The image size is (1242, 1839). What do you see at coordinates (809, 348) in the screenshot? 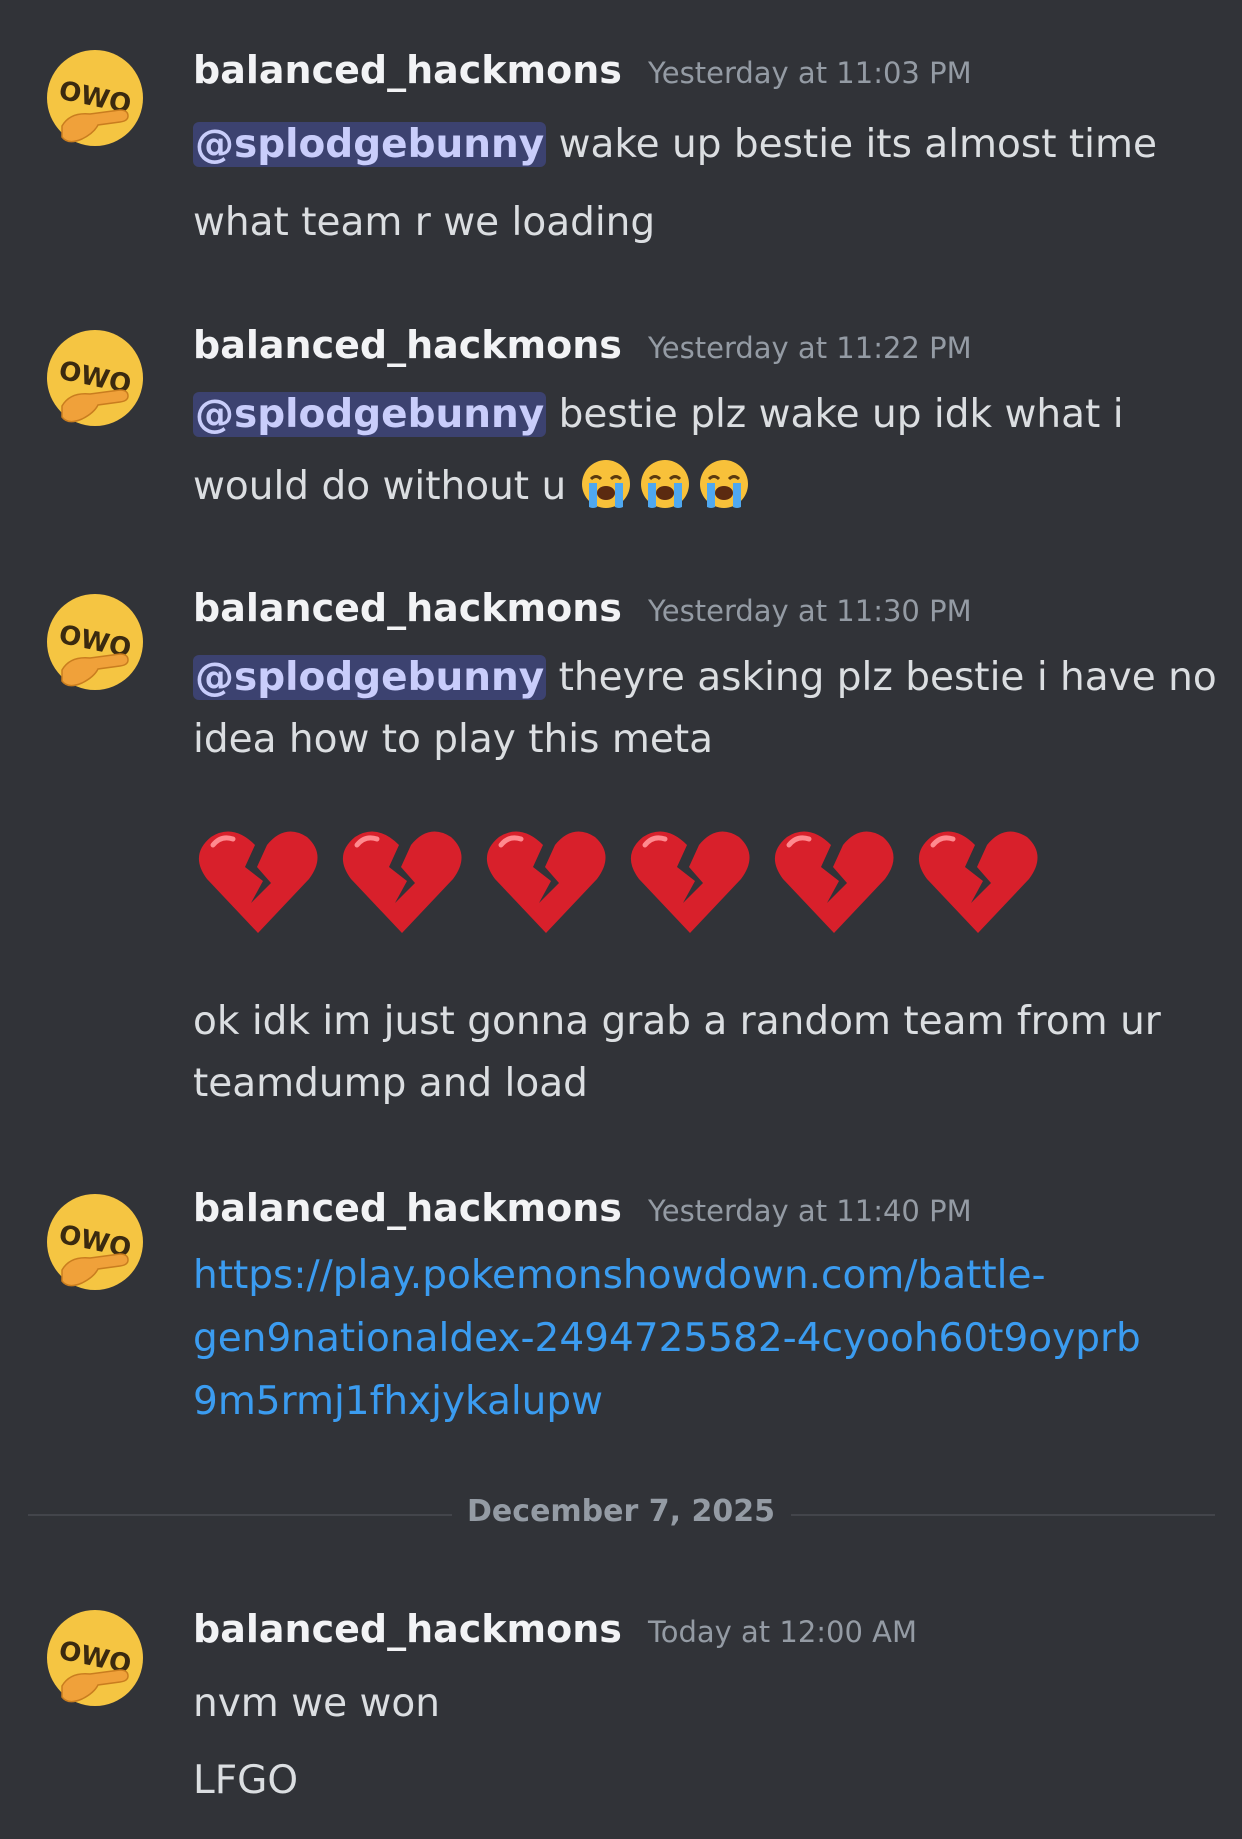
I see `timestamp: Yesterday at 11:22 PM` at bounding box center [809, 348].